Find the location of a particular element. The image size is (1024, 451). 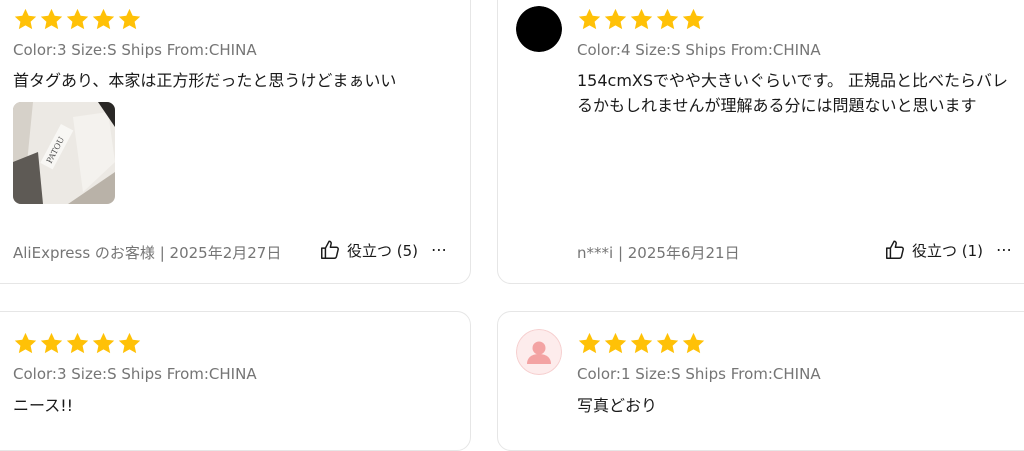

review-photo-image: PATOU is located at coordinates (64, 153).